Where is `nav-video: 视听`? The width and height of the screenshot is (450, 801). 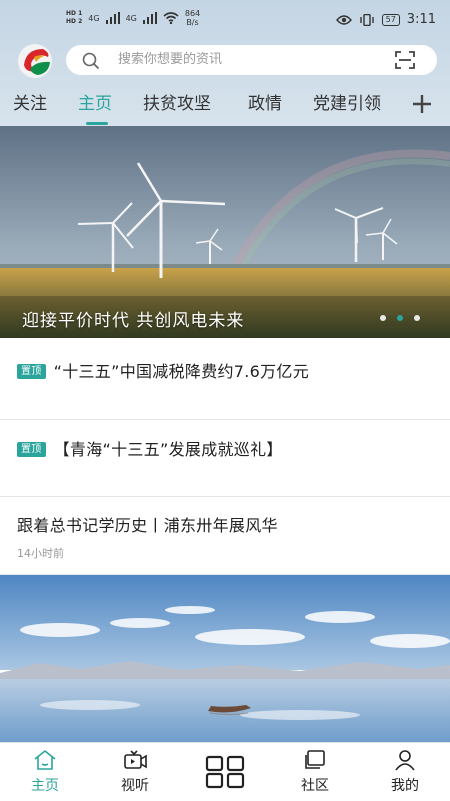
nav-video: 视听 is located at coordinates (135, 772).